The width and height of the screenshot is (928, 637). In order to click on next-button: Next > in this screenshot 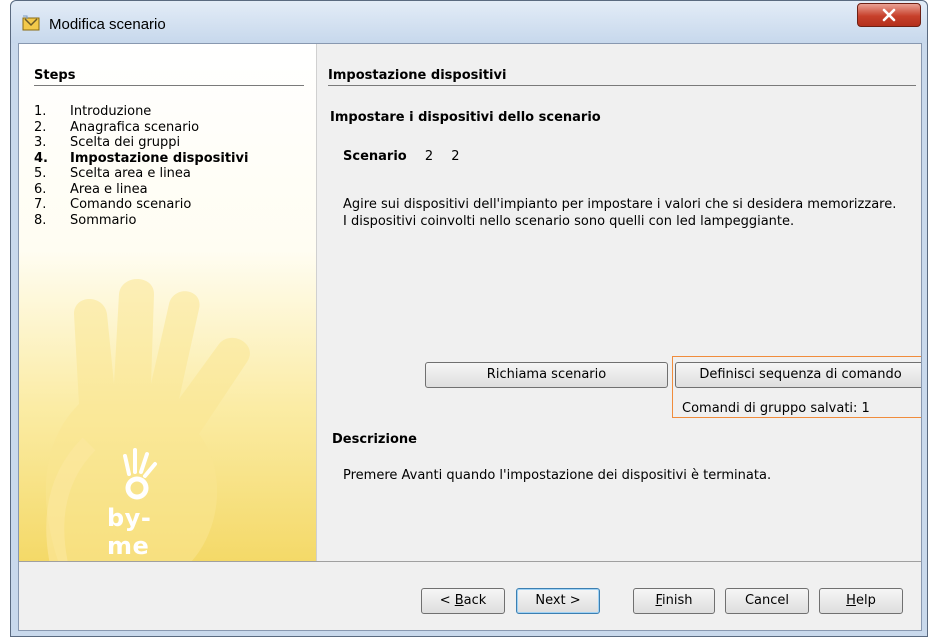, I will do `click(558, 601)`.